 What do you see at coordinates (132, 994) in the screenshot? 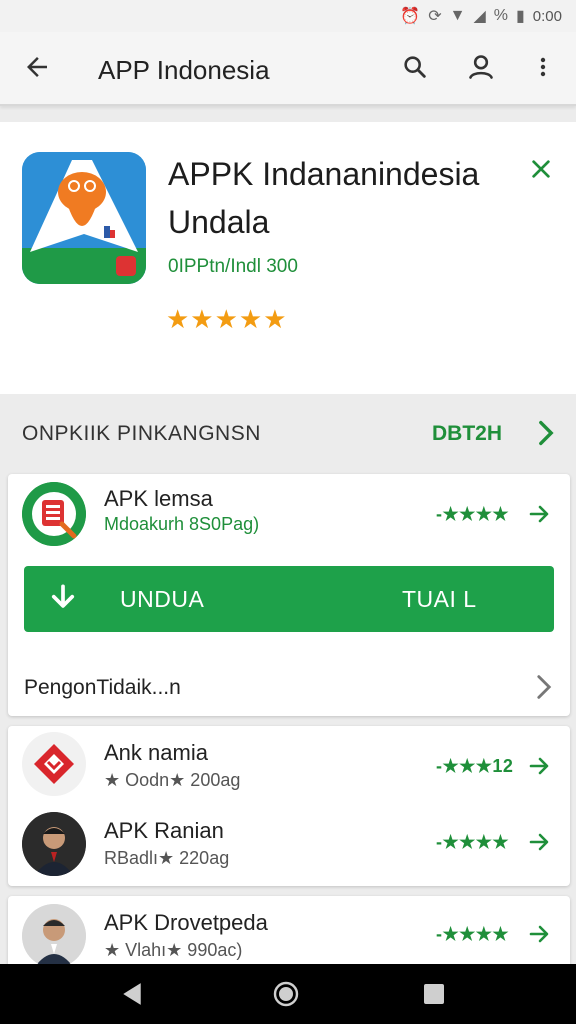
I see `nav-back-icon` at bounding box center [132, 994].